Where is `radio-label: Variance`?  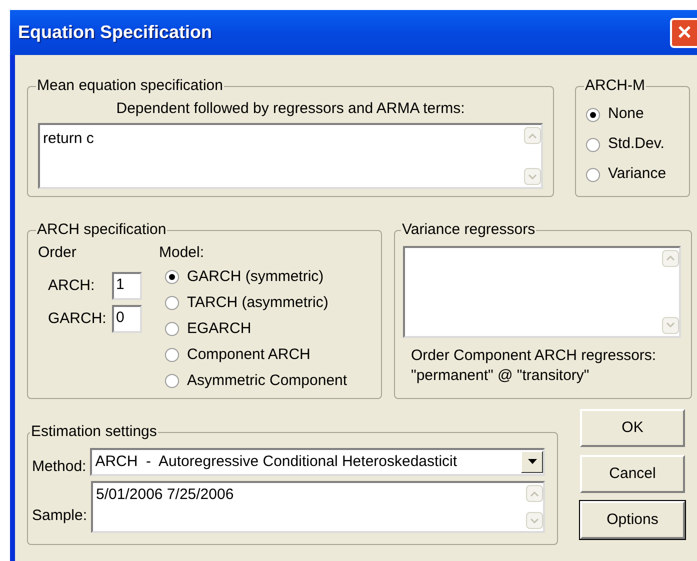 radio-label: Variance is located at coordinates (637, 174).